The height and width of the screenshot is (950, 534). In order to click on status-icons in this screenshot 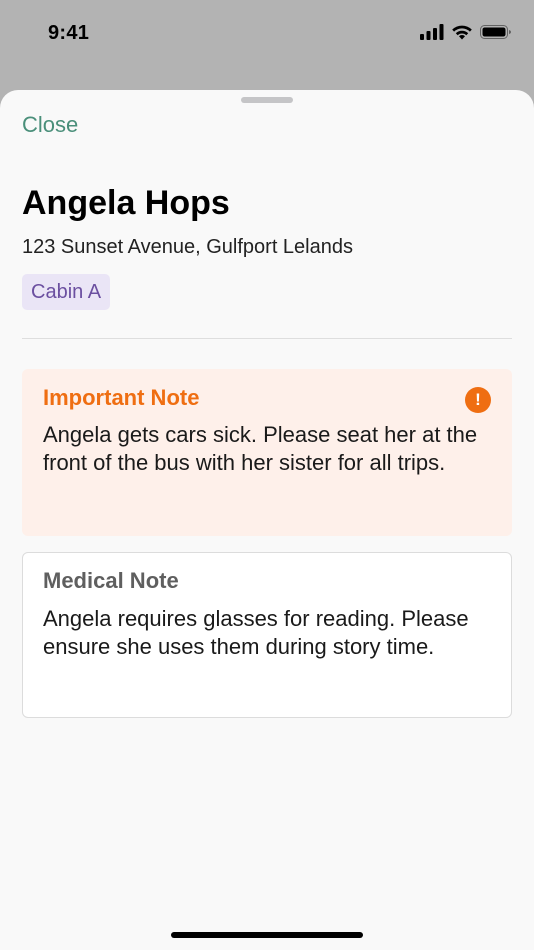, I will do `click(466, 34)`.